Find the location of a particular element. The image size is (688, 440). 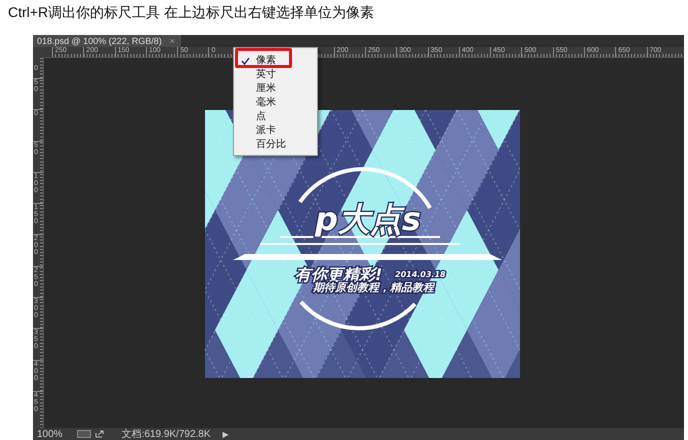

instruction-text: Ctrl+R调出你的标尺工具 在上边标尺出右键选择单位为像素 is located at coordinates (191, 12).